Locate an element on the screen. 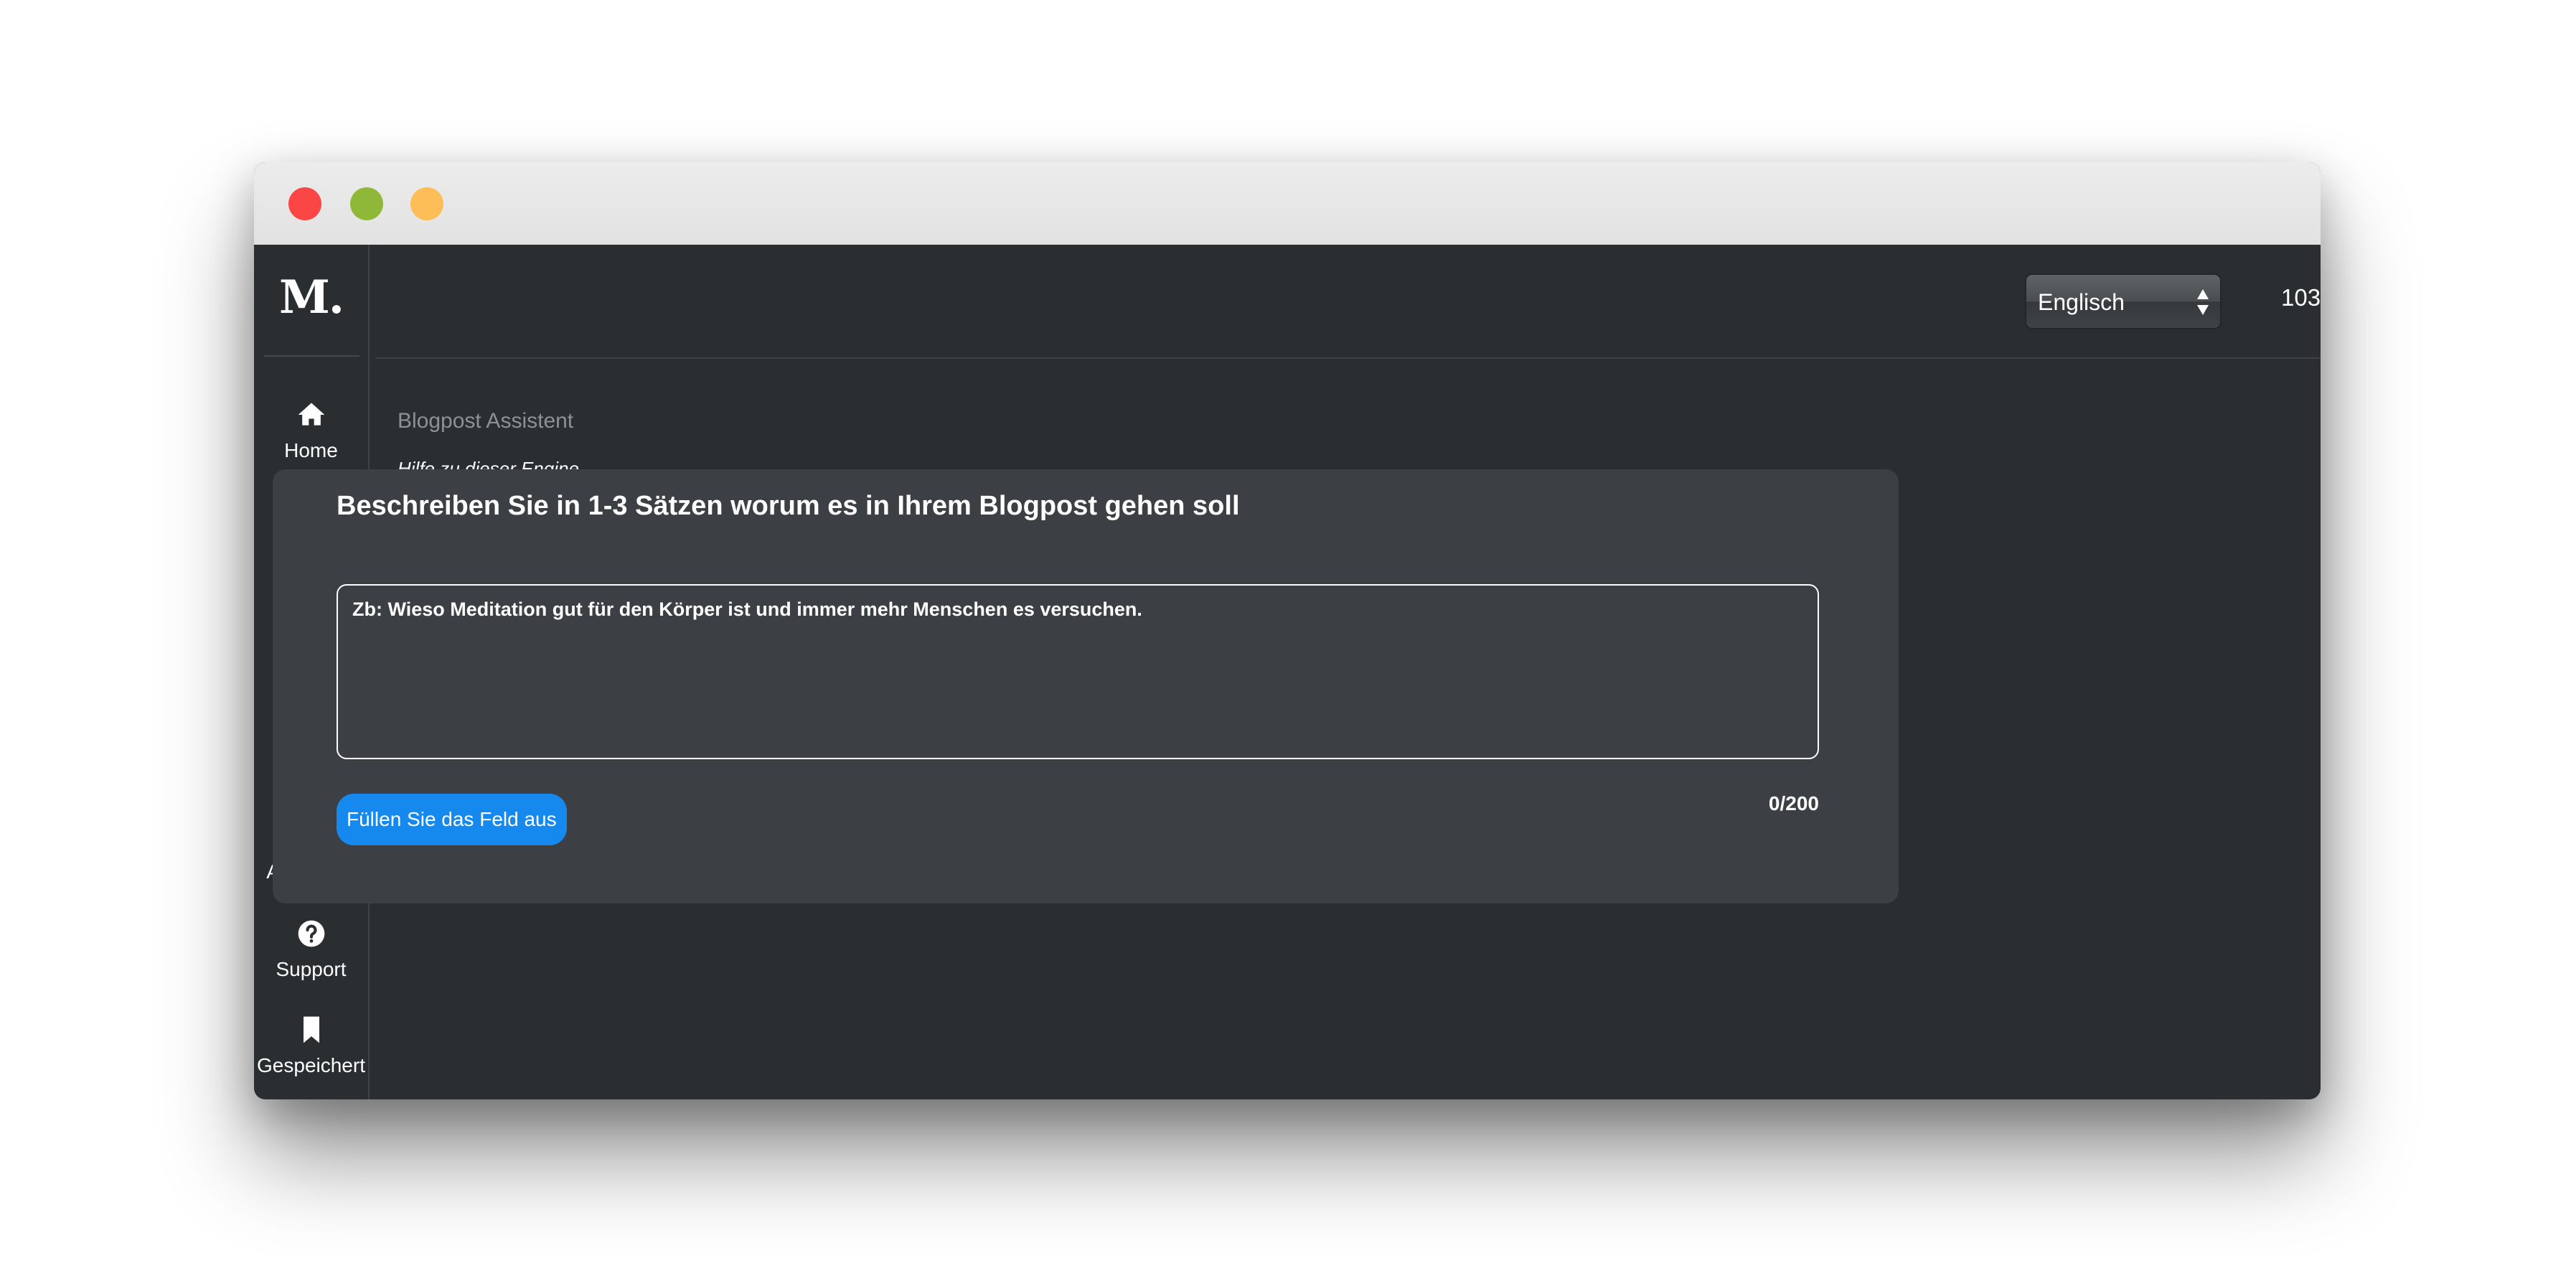  brand-logo: M. is located at coordinates (311, 298).